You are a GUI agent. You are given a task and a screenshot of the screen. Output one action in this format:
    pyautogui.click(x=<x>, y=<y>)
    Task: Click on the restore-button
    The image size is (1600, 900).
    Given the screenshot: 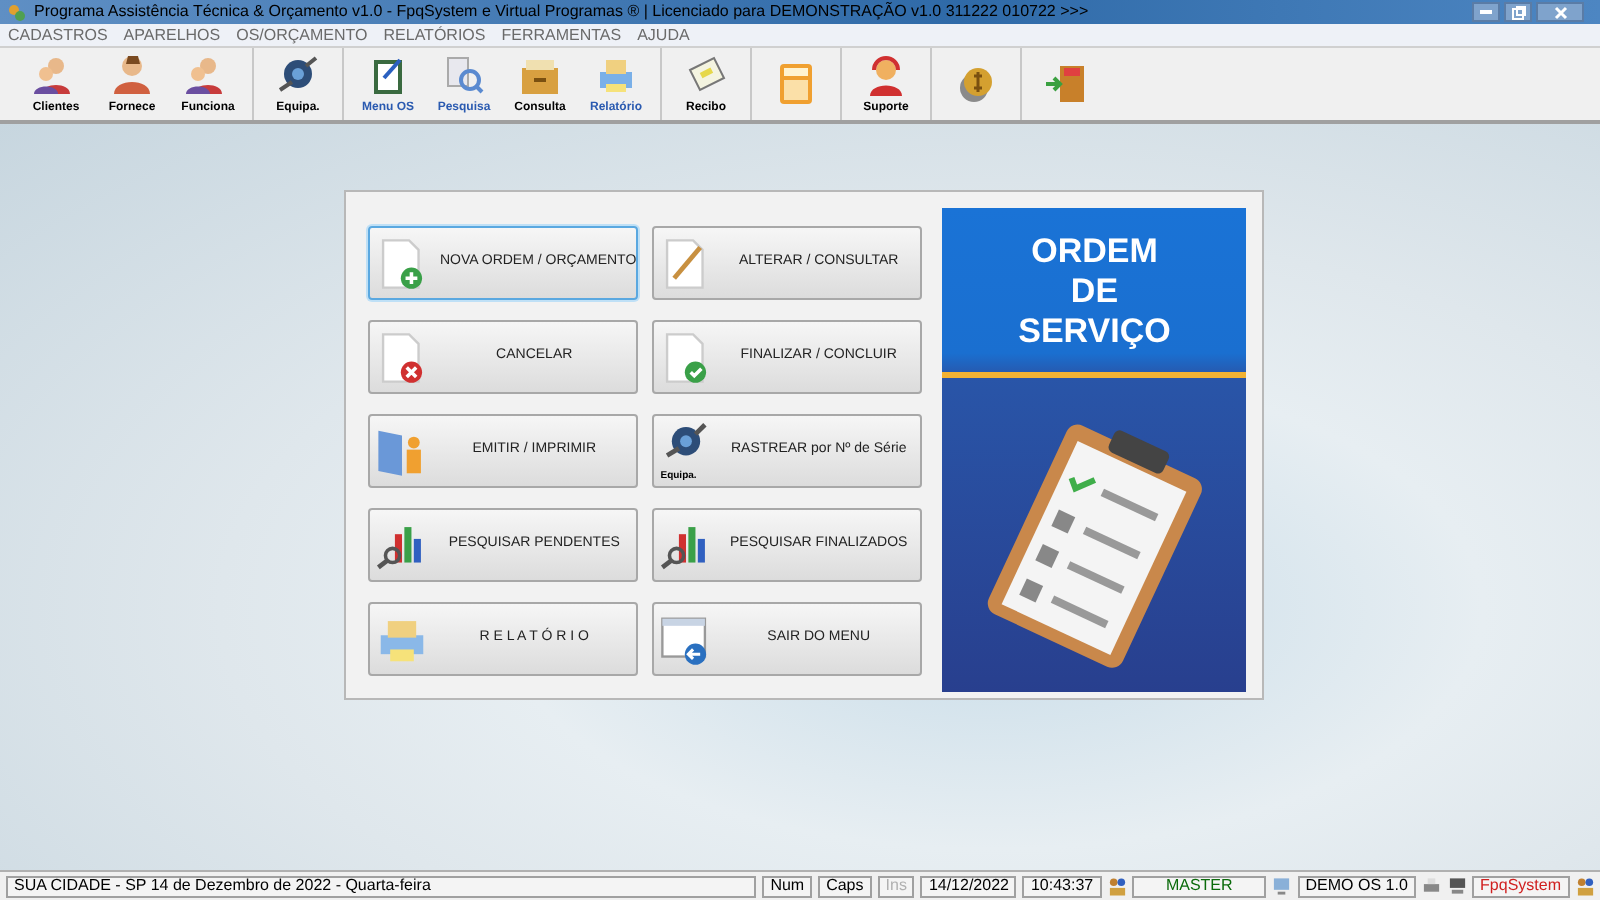 What is the action you would take?
    pyautogui.click(x=1518, y=12)
    